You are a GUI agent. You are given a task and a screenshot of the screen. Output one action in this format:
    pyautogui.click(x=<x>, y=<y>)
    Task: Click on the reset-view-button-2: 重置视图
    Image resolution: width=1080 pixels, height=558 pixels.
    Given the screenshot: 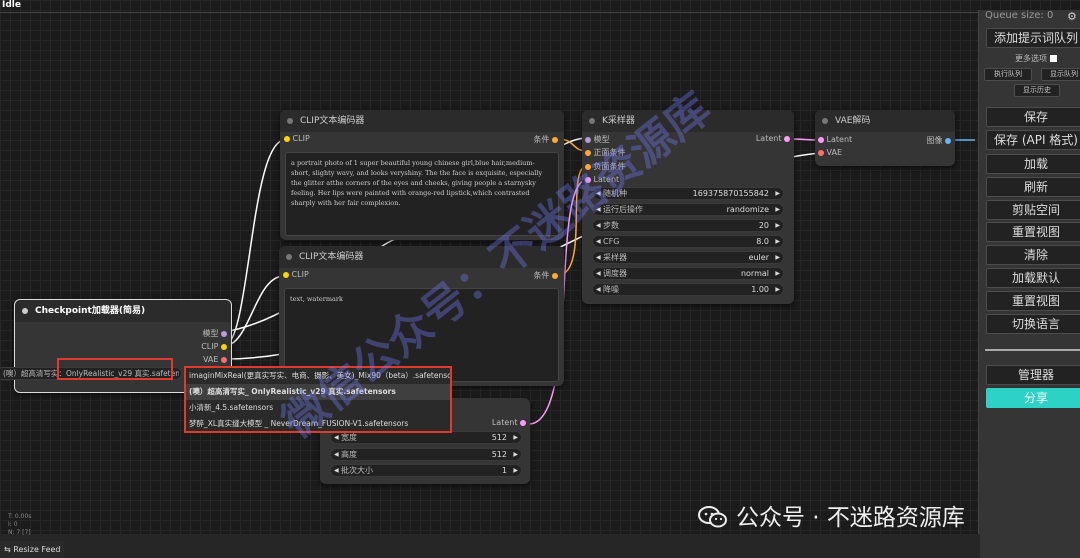 What is the action you would take?
    pyautogui.click(x=1033, y=301)
    